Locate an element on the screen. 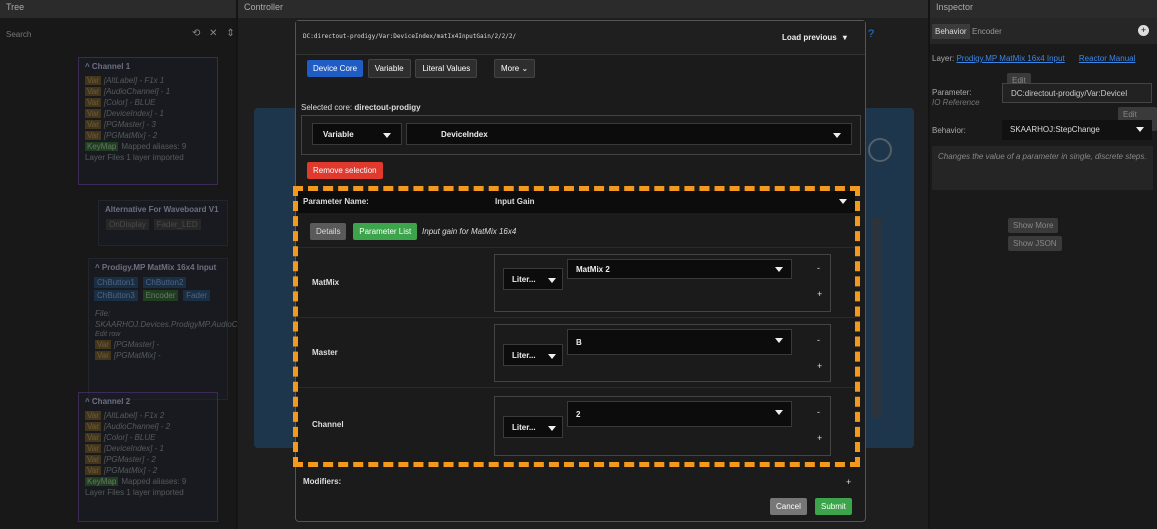 This screenshot has height=529, width=1157. var-row: Var [PGMaster] - 2 is located at coordinates (148, 459).